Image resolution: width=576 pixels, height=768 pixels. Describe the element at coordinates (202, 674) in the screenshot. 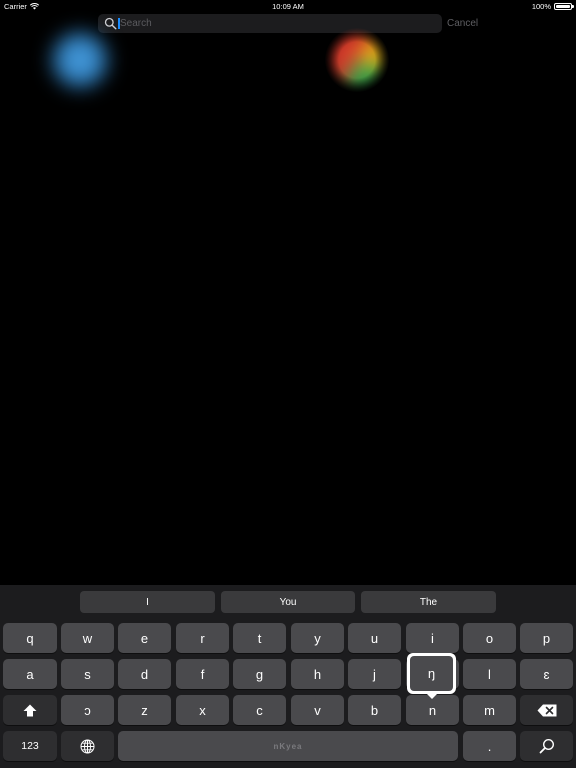

I see `key-f: f` at that location.